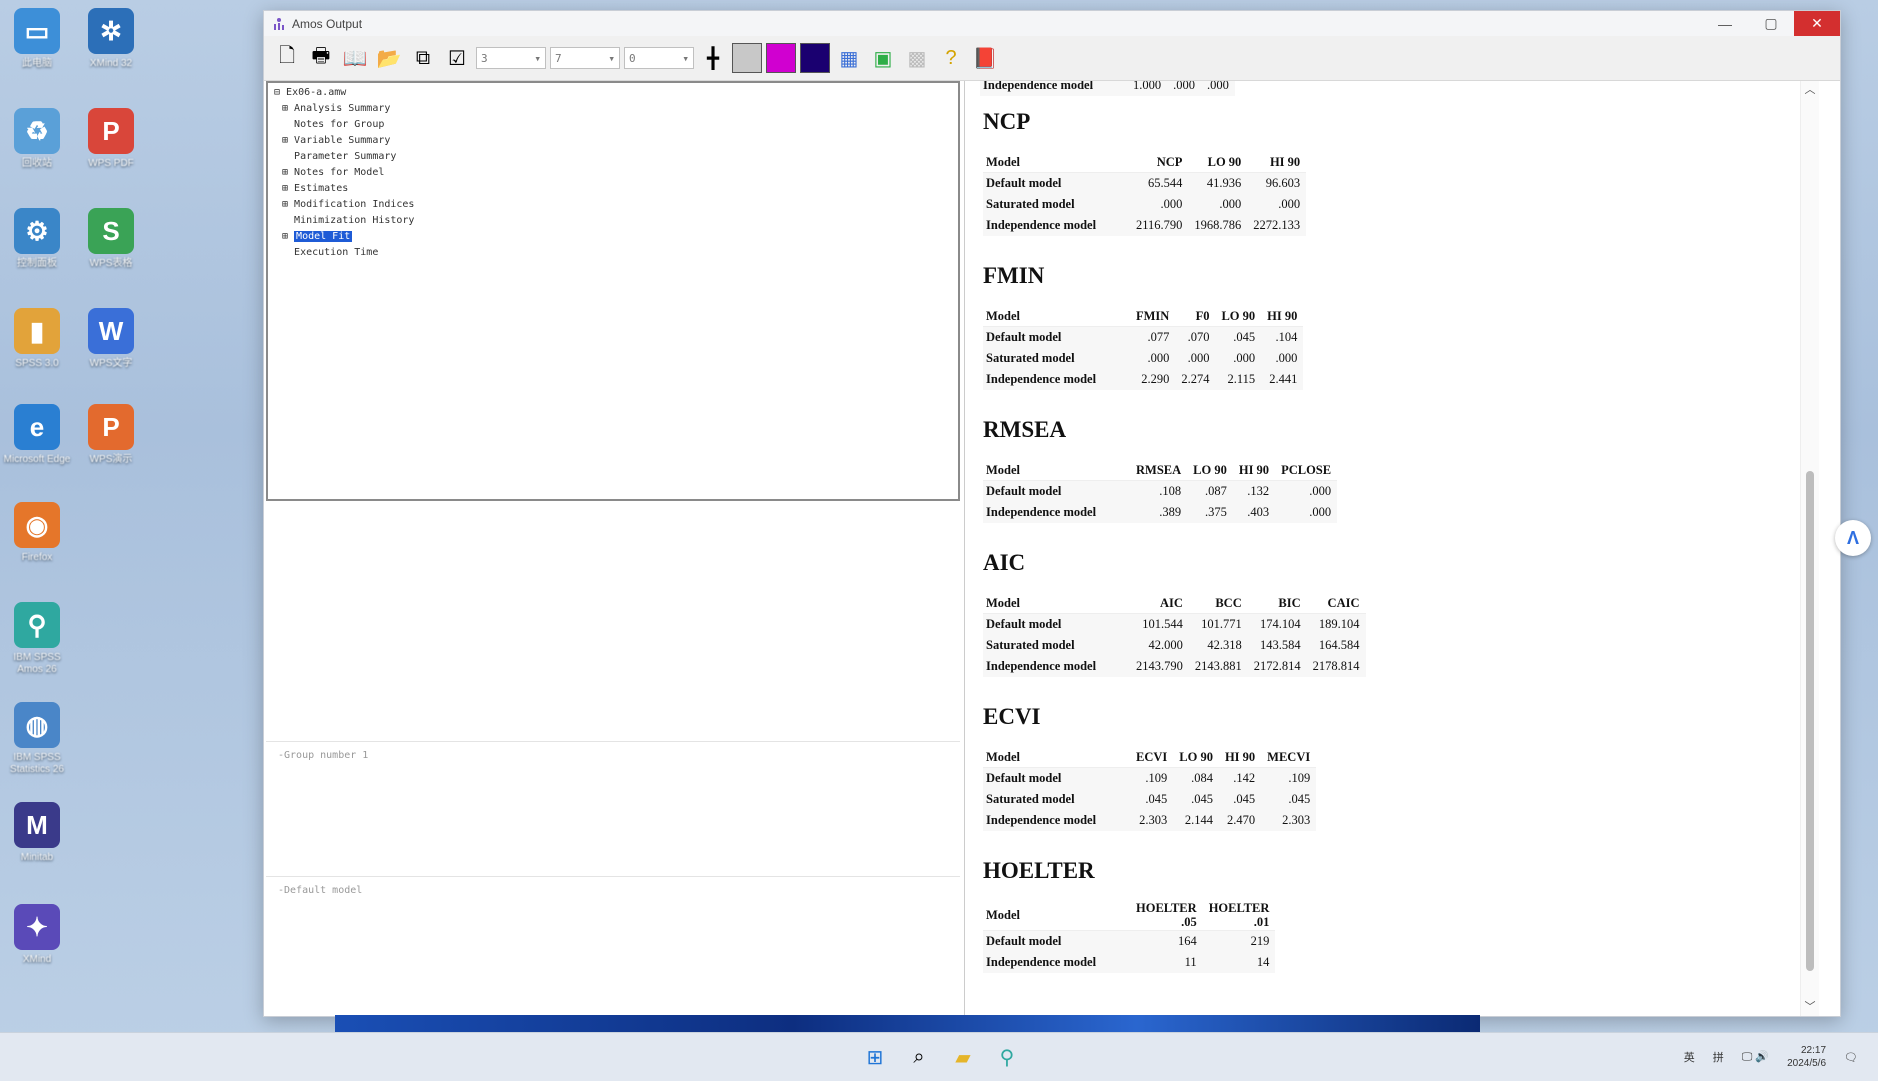 This screenshot has height=1081, width=1878. Describe the element at coordinates (613, 125) in the screenshot. I see `tree-item: Notes for Group` at that location.